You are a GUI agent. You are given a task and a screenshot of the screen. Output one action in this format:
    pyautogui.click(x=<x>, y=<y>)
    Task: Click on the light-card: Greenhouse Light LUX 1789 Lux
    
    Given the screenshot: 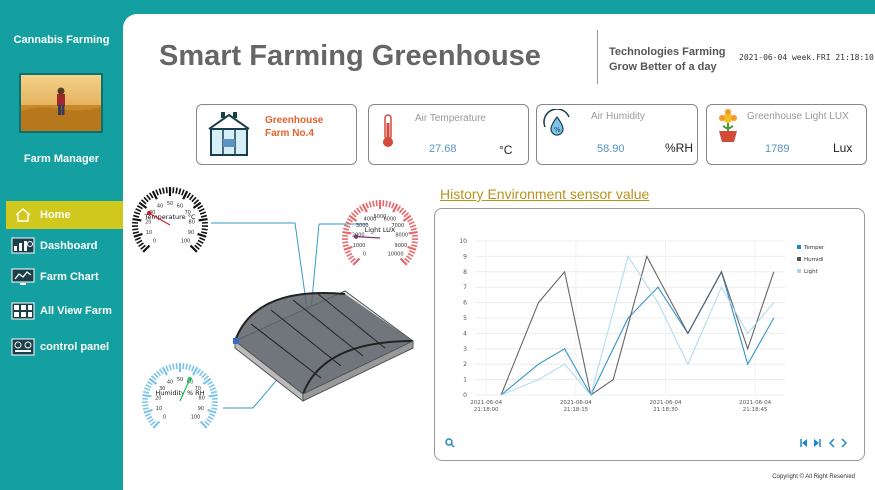 What is the action you would take?
    pyautogui.click(x=786, y=134)
    